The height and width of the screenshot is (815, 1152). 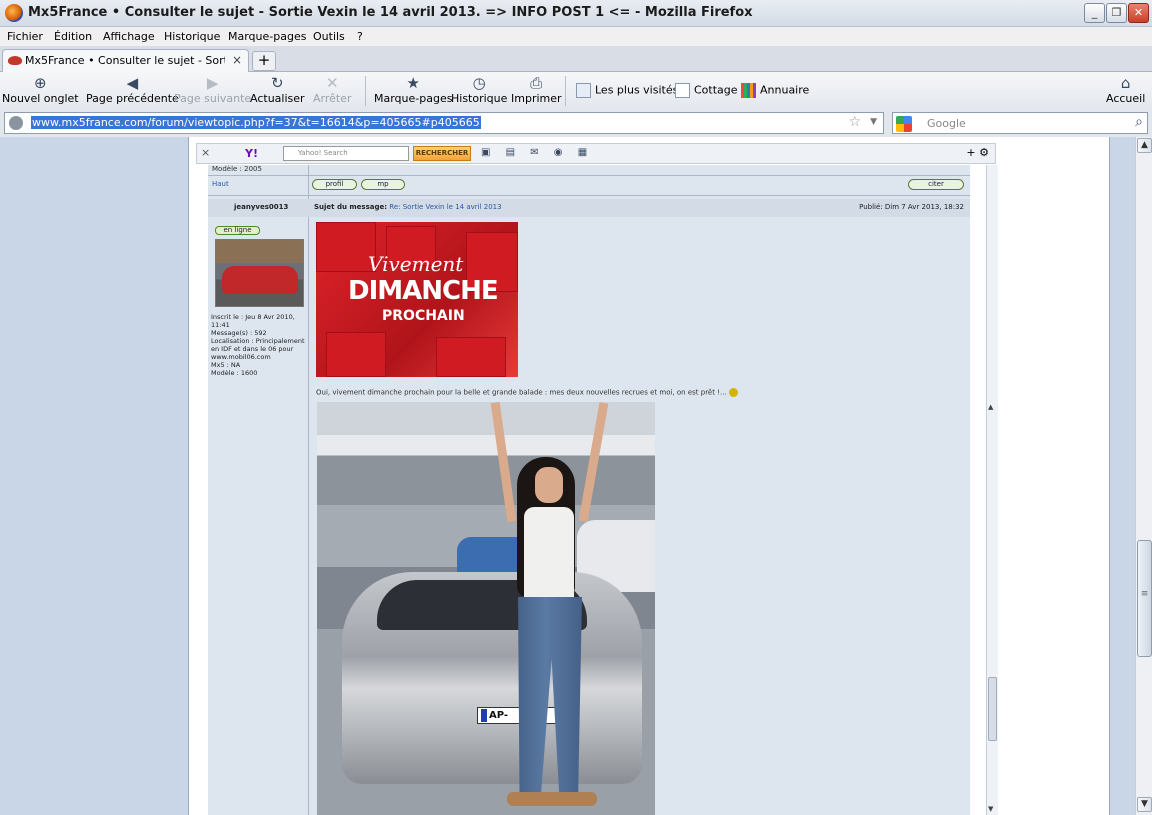 I want to click on yahoo-toolbar-icons: ▣ ▤ ✉ ◉ ▦, so click(x=537, y=152).